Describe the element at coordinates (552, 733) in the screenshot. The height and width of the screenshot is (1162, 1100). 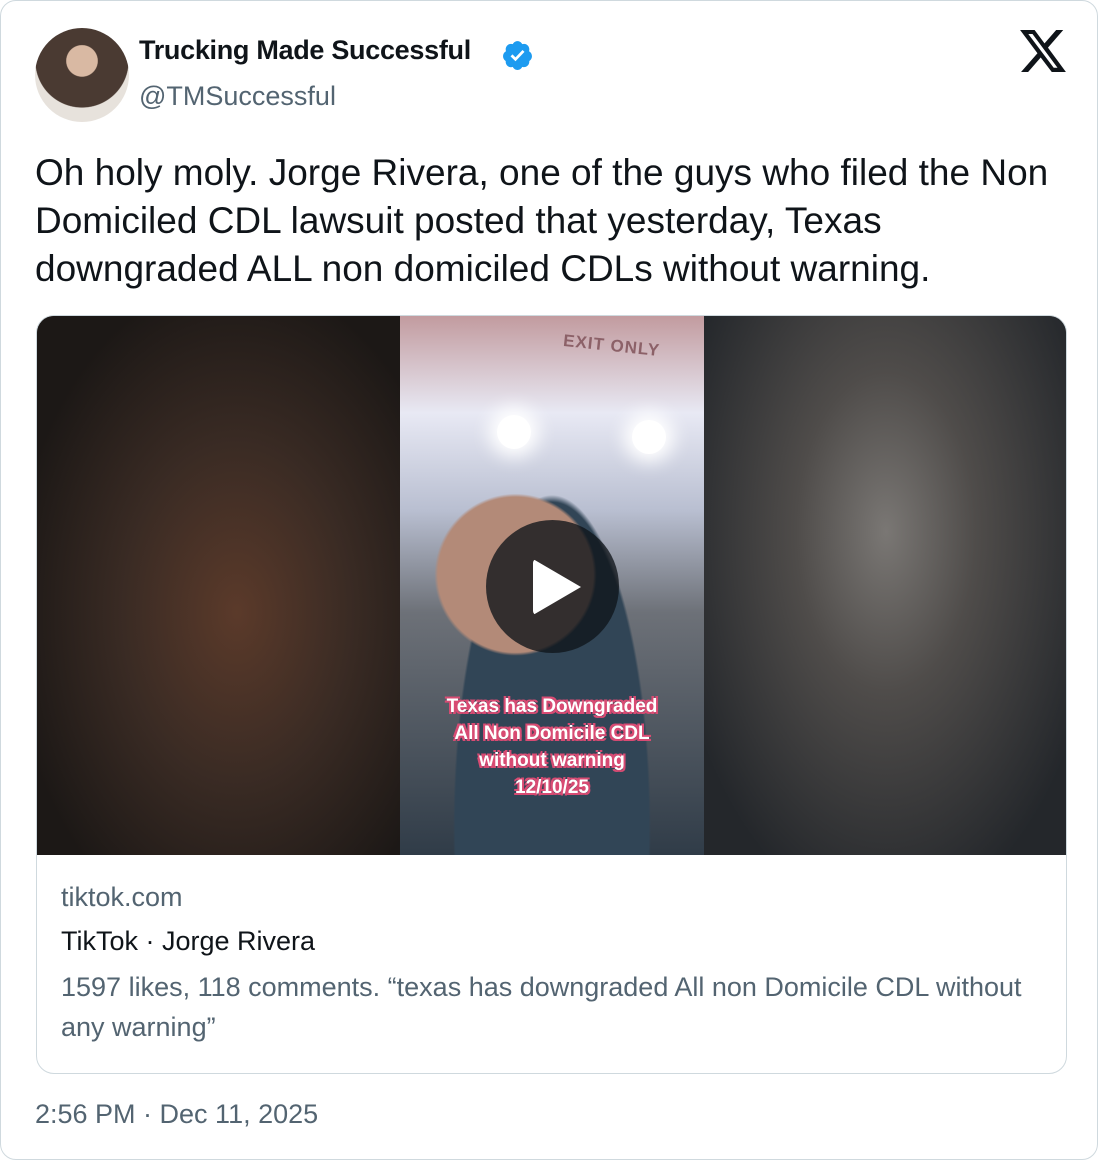
I see `caption-line: All Non Domicile CDL` at that location.